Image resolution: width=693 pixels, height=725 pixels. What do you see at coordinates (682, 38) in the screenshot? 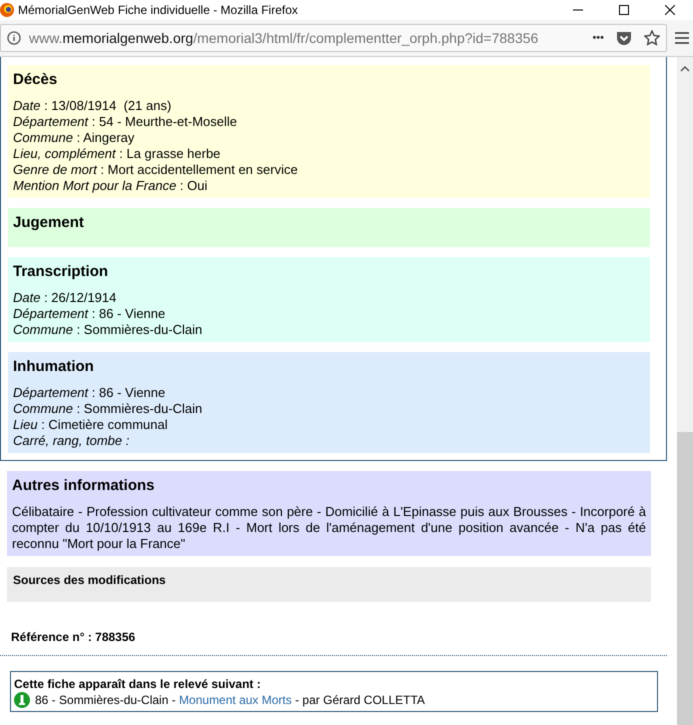
I see `menu-icon` at bounding box center [682, 38].